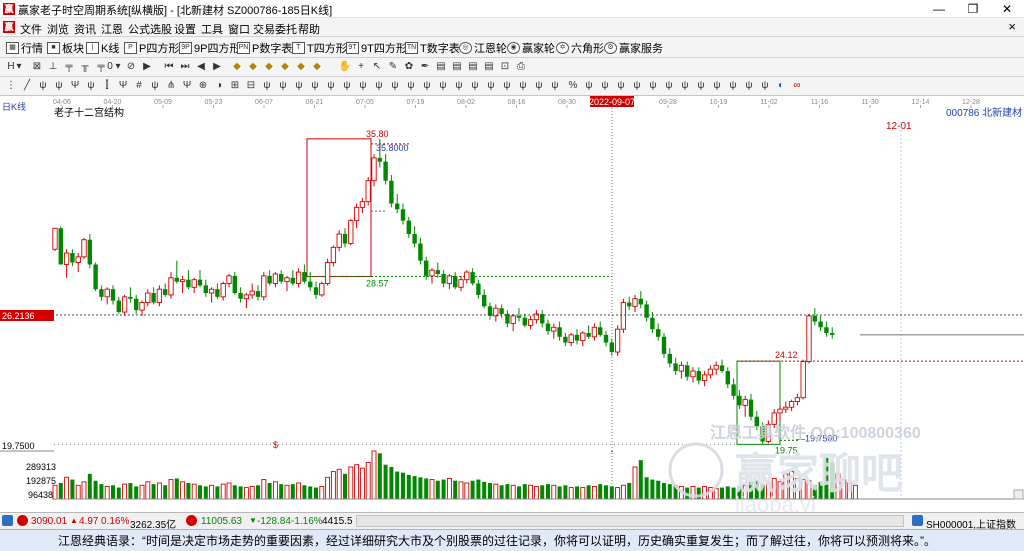 The image size is (1024, 551). Describe the element at coordinates (219, 86) in the screenshot. I see `arc-tool-icon: ◑` at that location.